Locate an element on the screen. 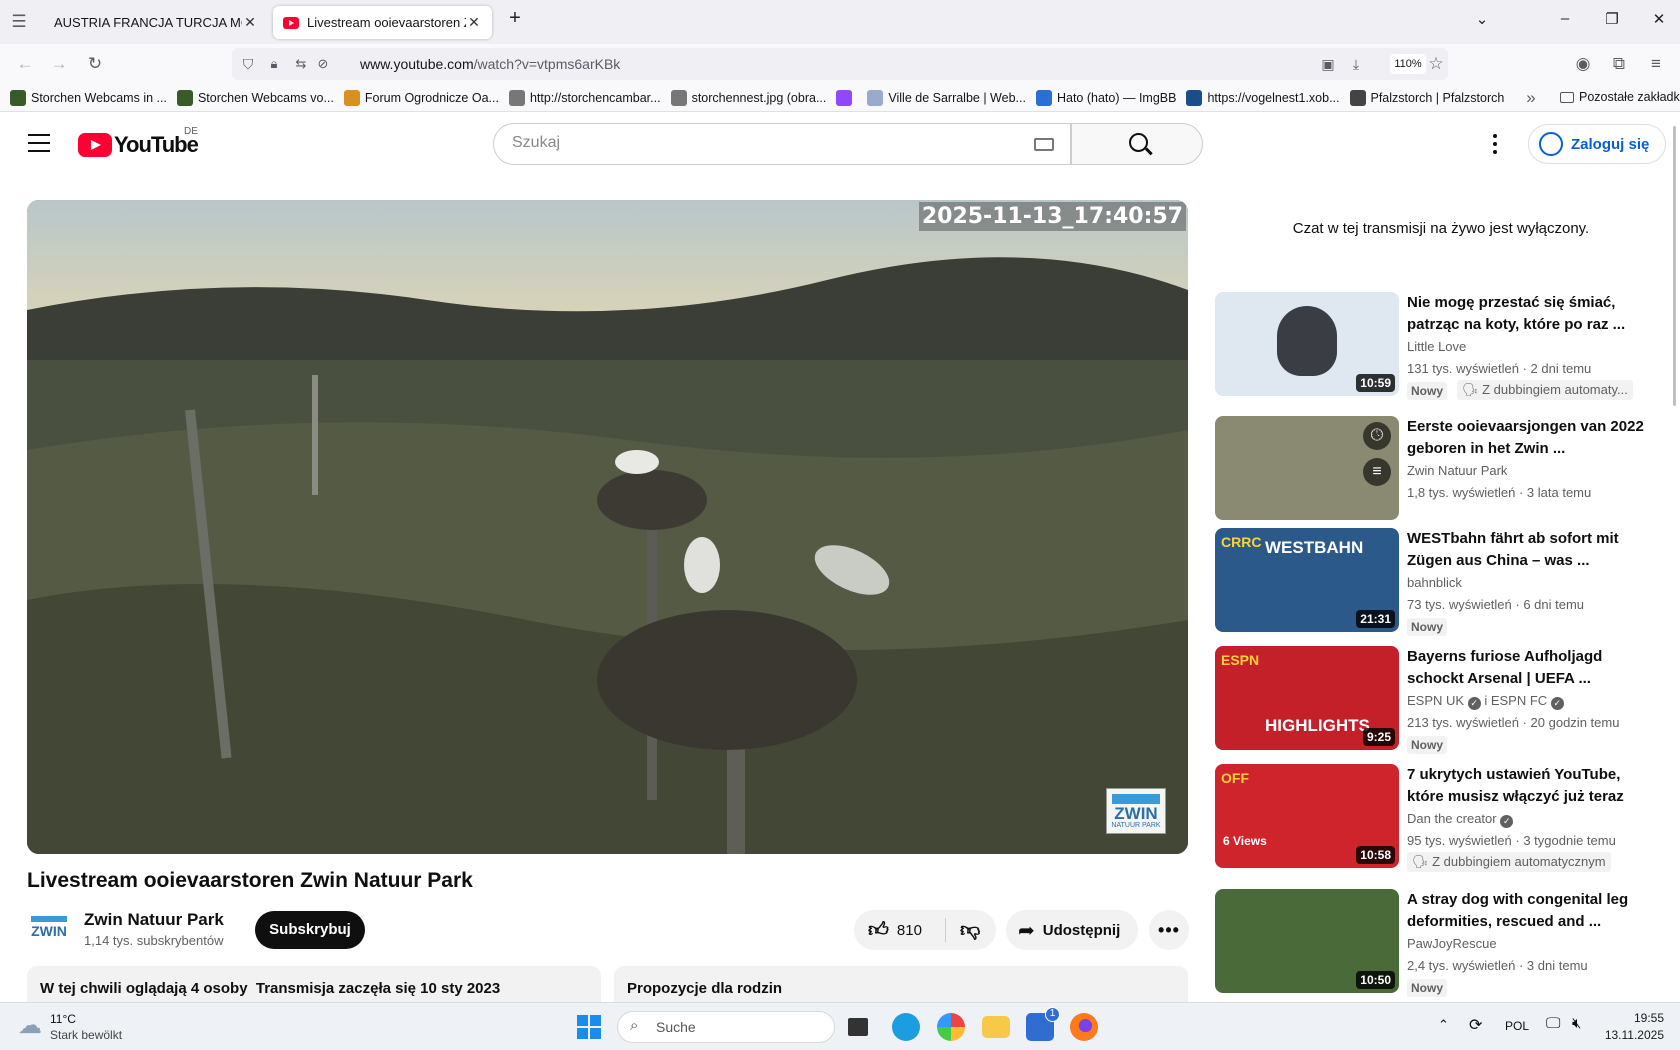 Image resolution: width=1680 pixels, height=1050 pixels. bookmark-favicon-icon is located at coordinates (844, 97).